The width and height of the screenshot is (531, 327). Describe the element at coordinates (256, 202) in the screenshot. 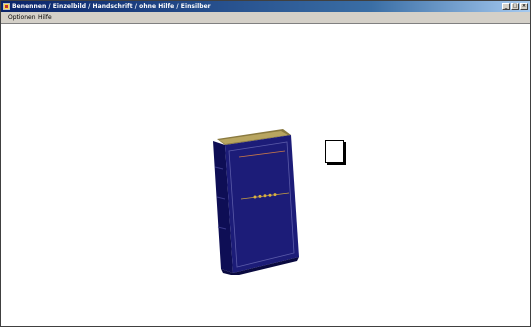

I see `book-image` at that location.